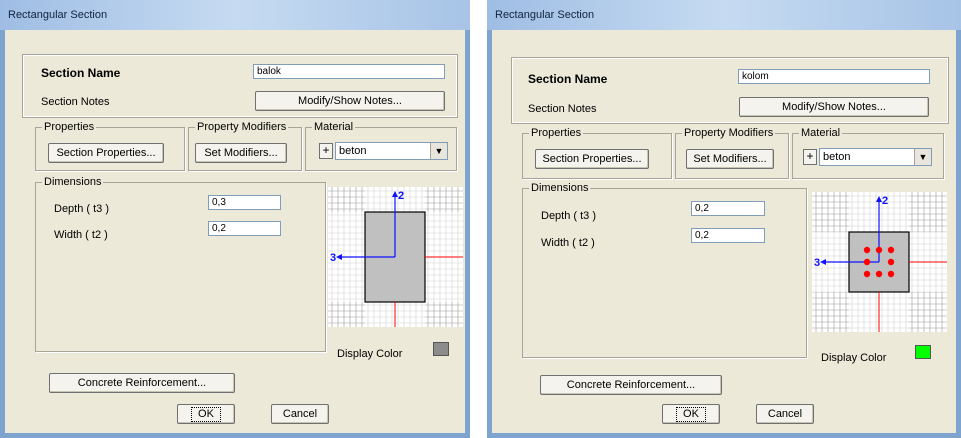 The height and width of the screenshot is (438, 961). What do you see at coordinates (244, 202) in the screenshot?
I see `depth-input: 0,3` at bounding box center [244, 202].